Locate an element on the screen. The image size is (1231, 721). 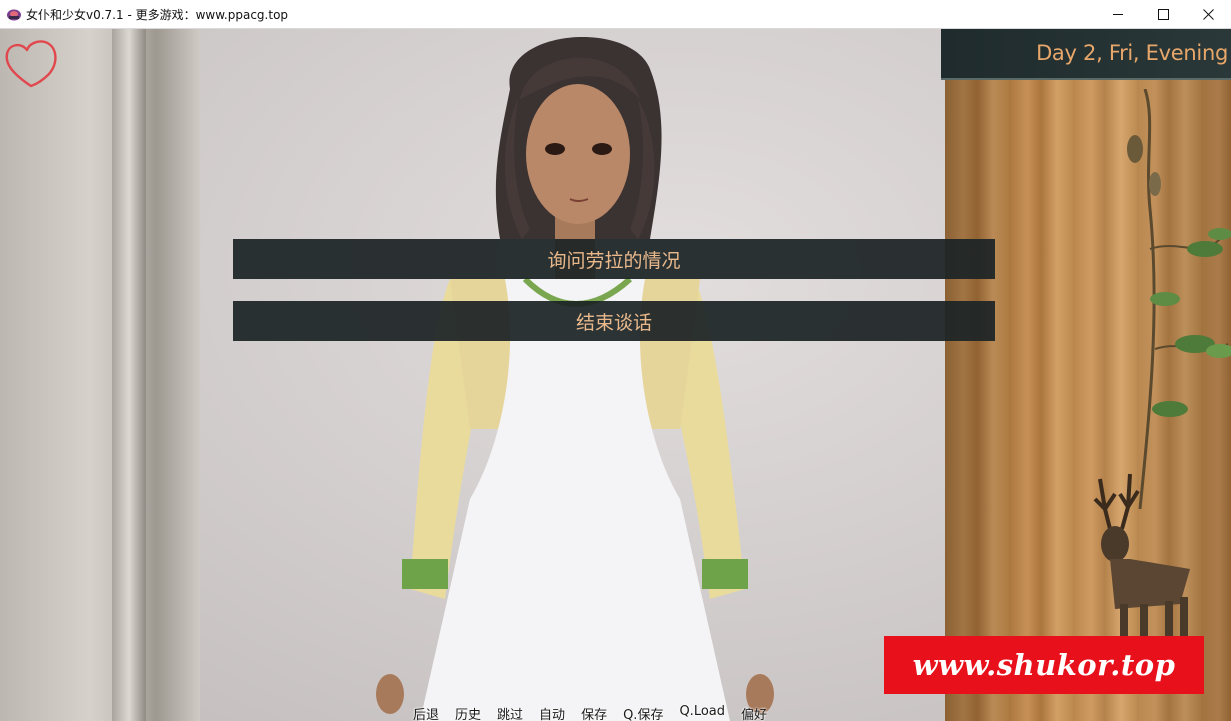
date-panel: Day 2, Fri, Evening is located at coordinates (1086, 54).